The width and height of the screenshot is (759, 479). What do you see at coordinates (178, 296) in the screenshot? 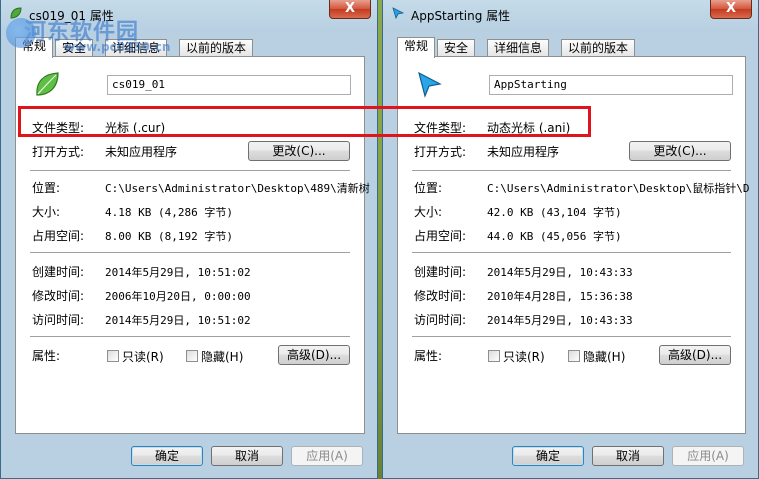
I see `modified-value: 2006年10月20日, 0:00:00` at bounding box center [178, 296].